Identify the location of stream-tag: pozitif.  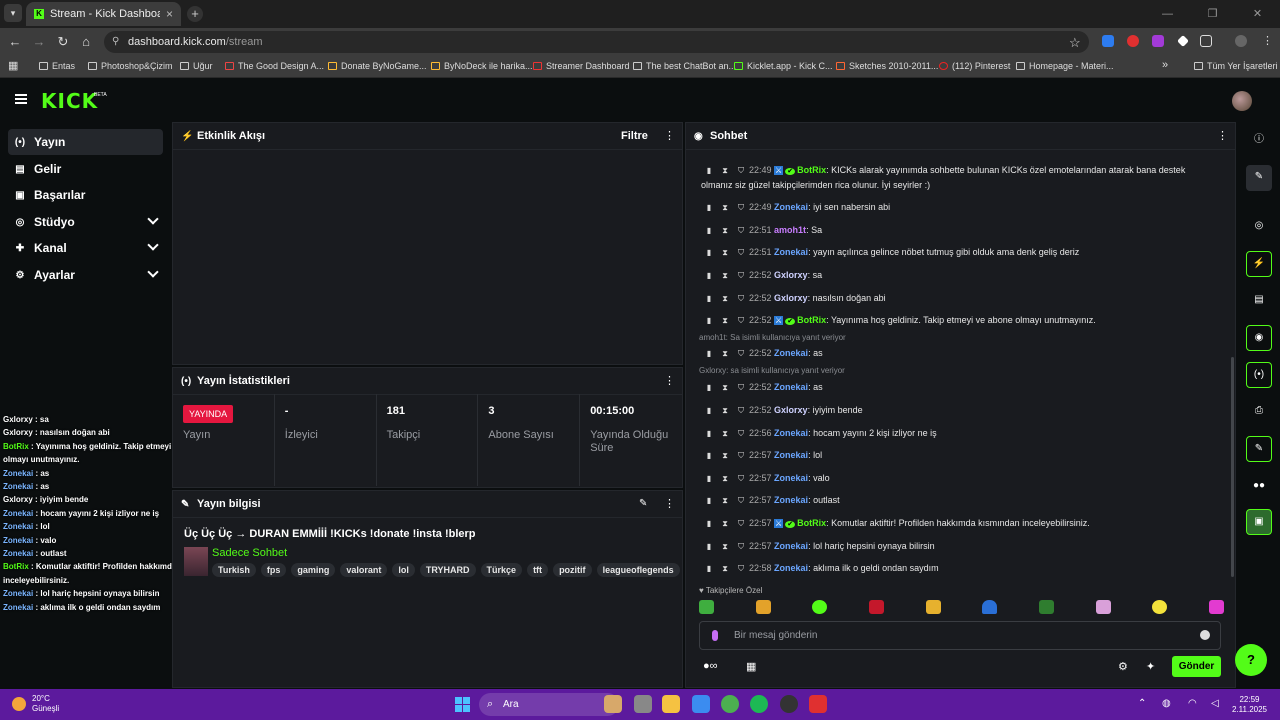
(572, 570).